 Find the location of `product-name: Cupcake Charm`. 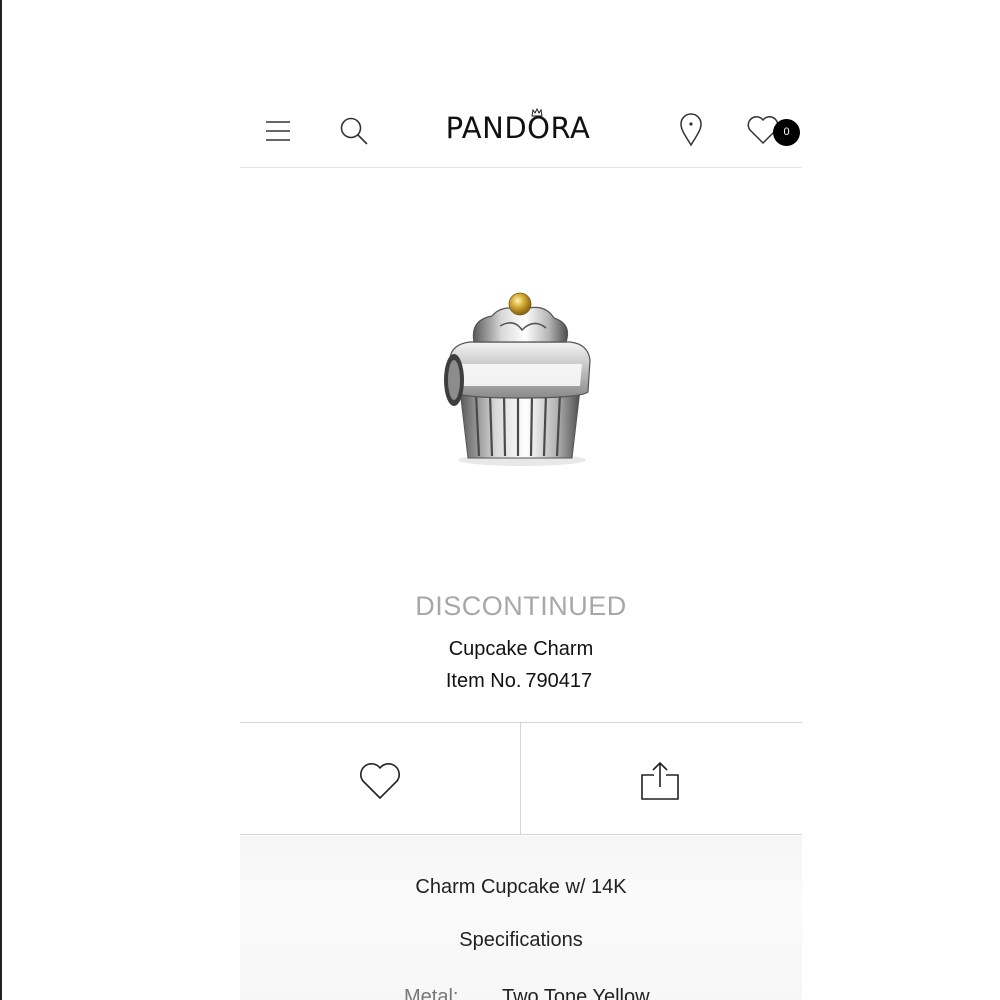

product-name: Cupcake Charm is located at coordinates (521, 649).